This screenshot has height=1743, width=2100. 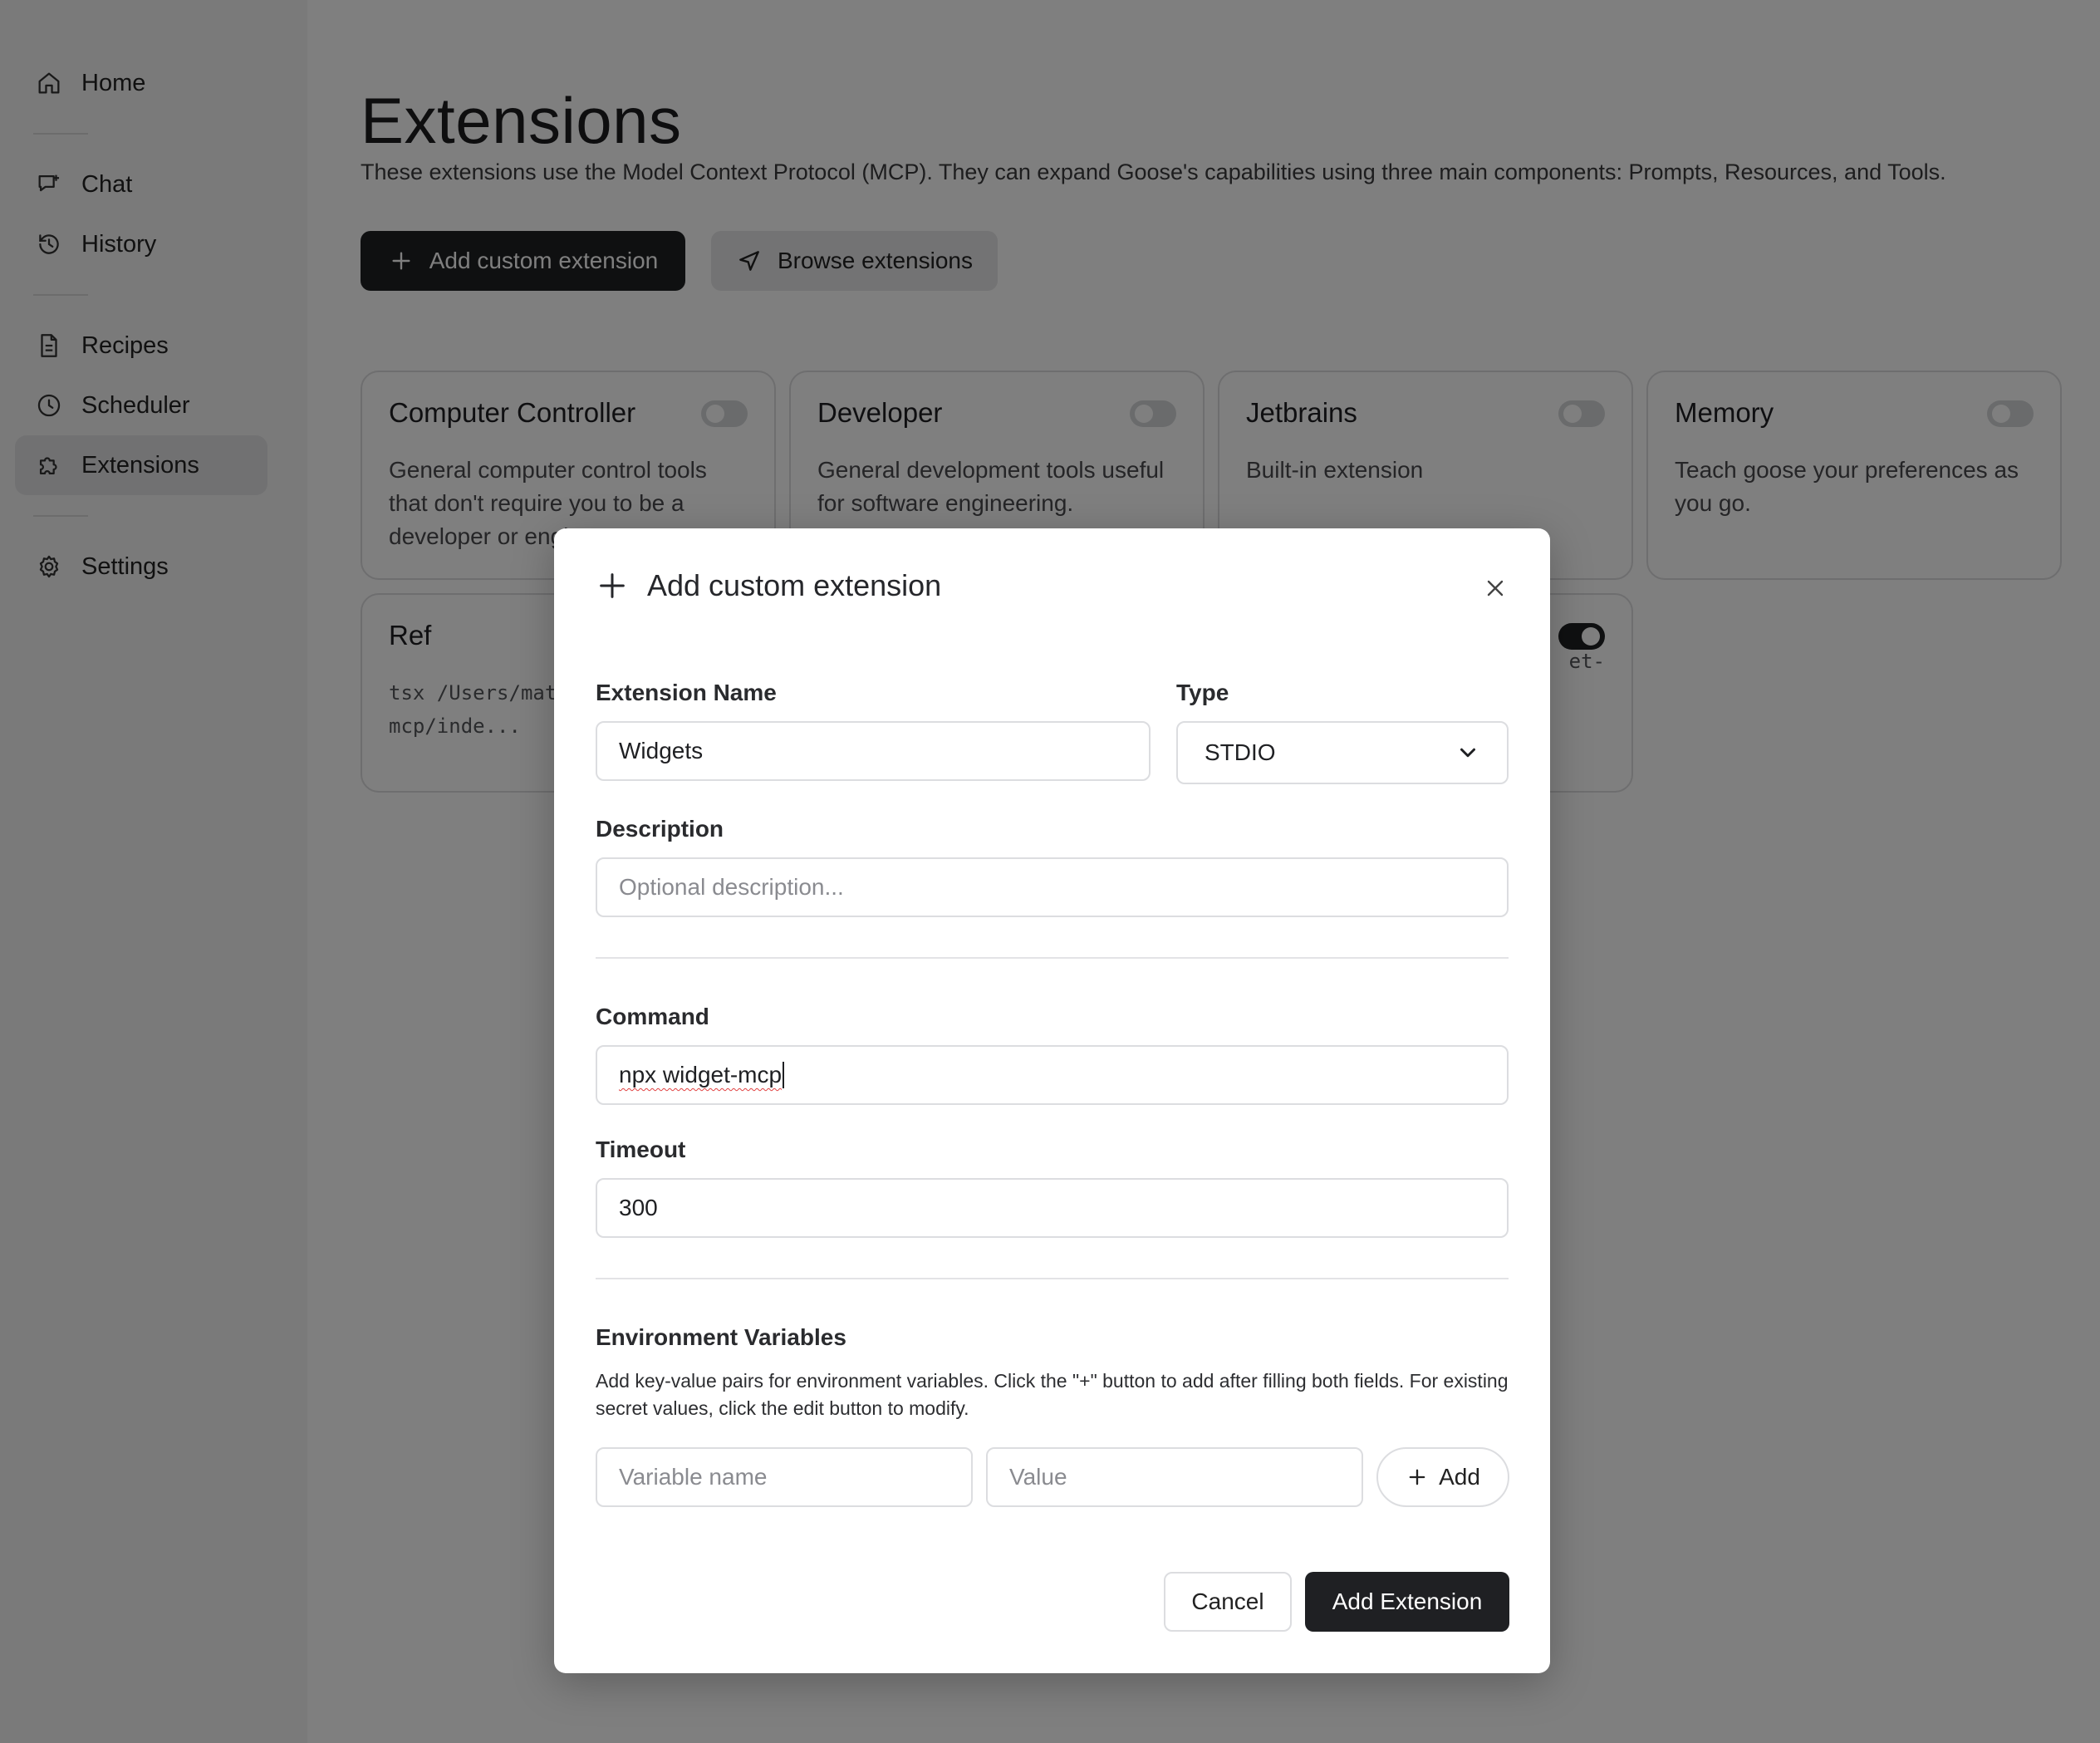 What do you see at coordinates (638, 1207) in the screenshot?
I see `input-value: 300` at bounding box center [638, 1207].